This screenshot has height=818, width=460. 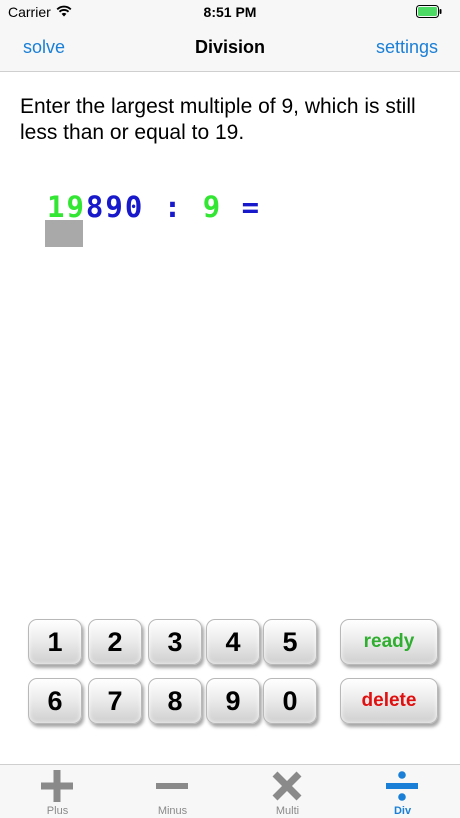 I want to click on delete-button: delete, so click(x=389, y=701).